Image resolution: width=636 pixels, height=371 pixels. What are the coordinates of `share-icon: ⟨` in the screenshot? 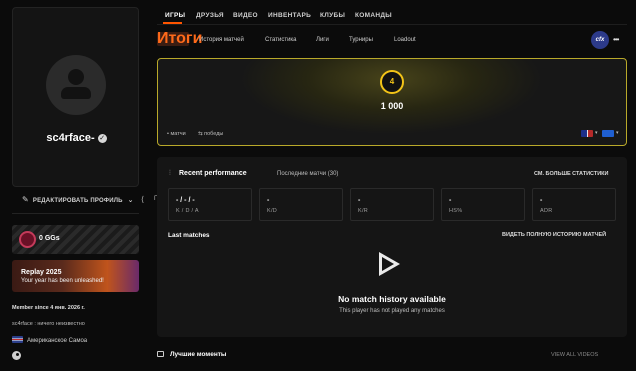 It's located at (142, 199).